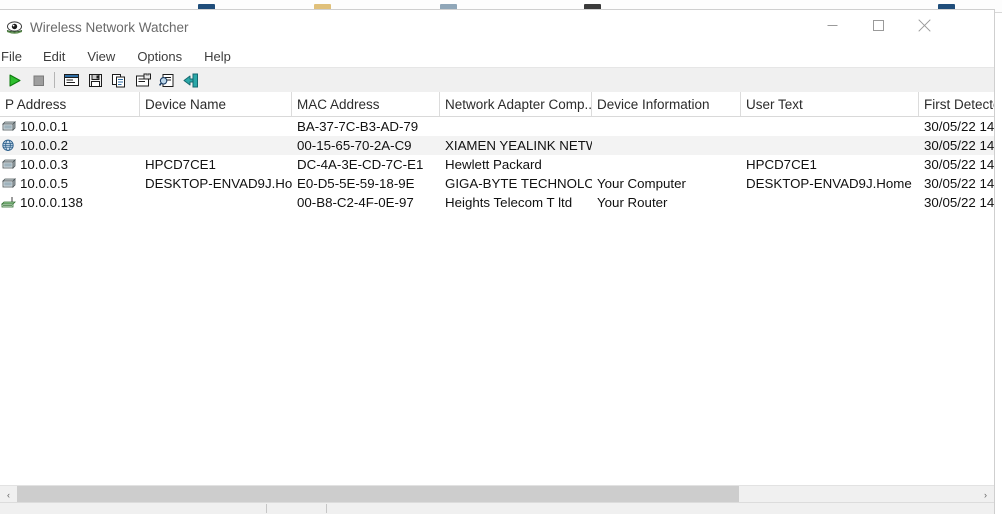 The height and width of the screenshot is (514, 1002). What do you see at coordinates (830, 104) in the screenshot?
I see `col-user-text: User Text` at bounding box center [830, 104].